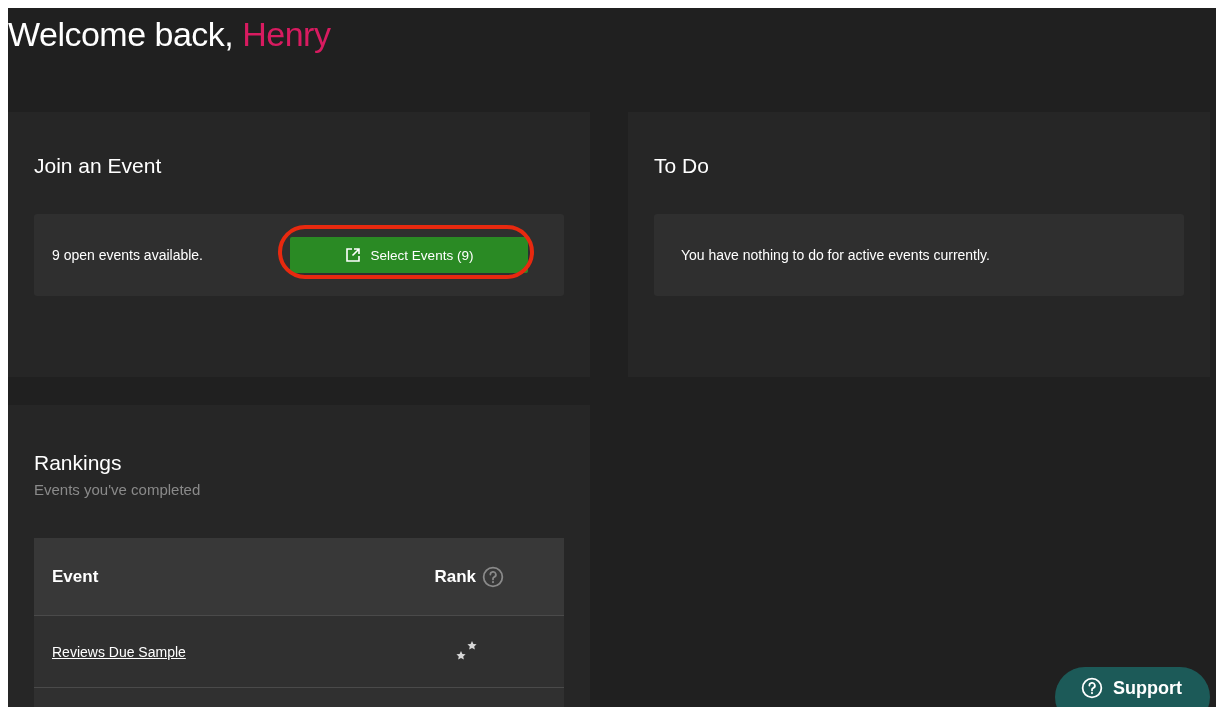 This screenshot has width=1216, height=707. What do you see at coordinates (409, 255) in the screenshot?
I see `select-events-button: Select Events (9)` at bounding box center [409, 255].